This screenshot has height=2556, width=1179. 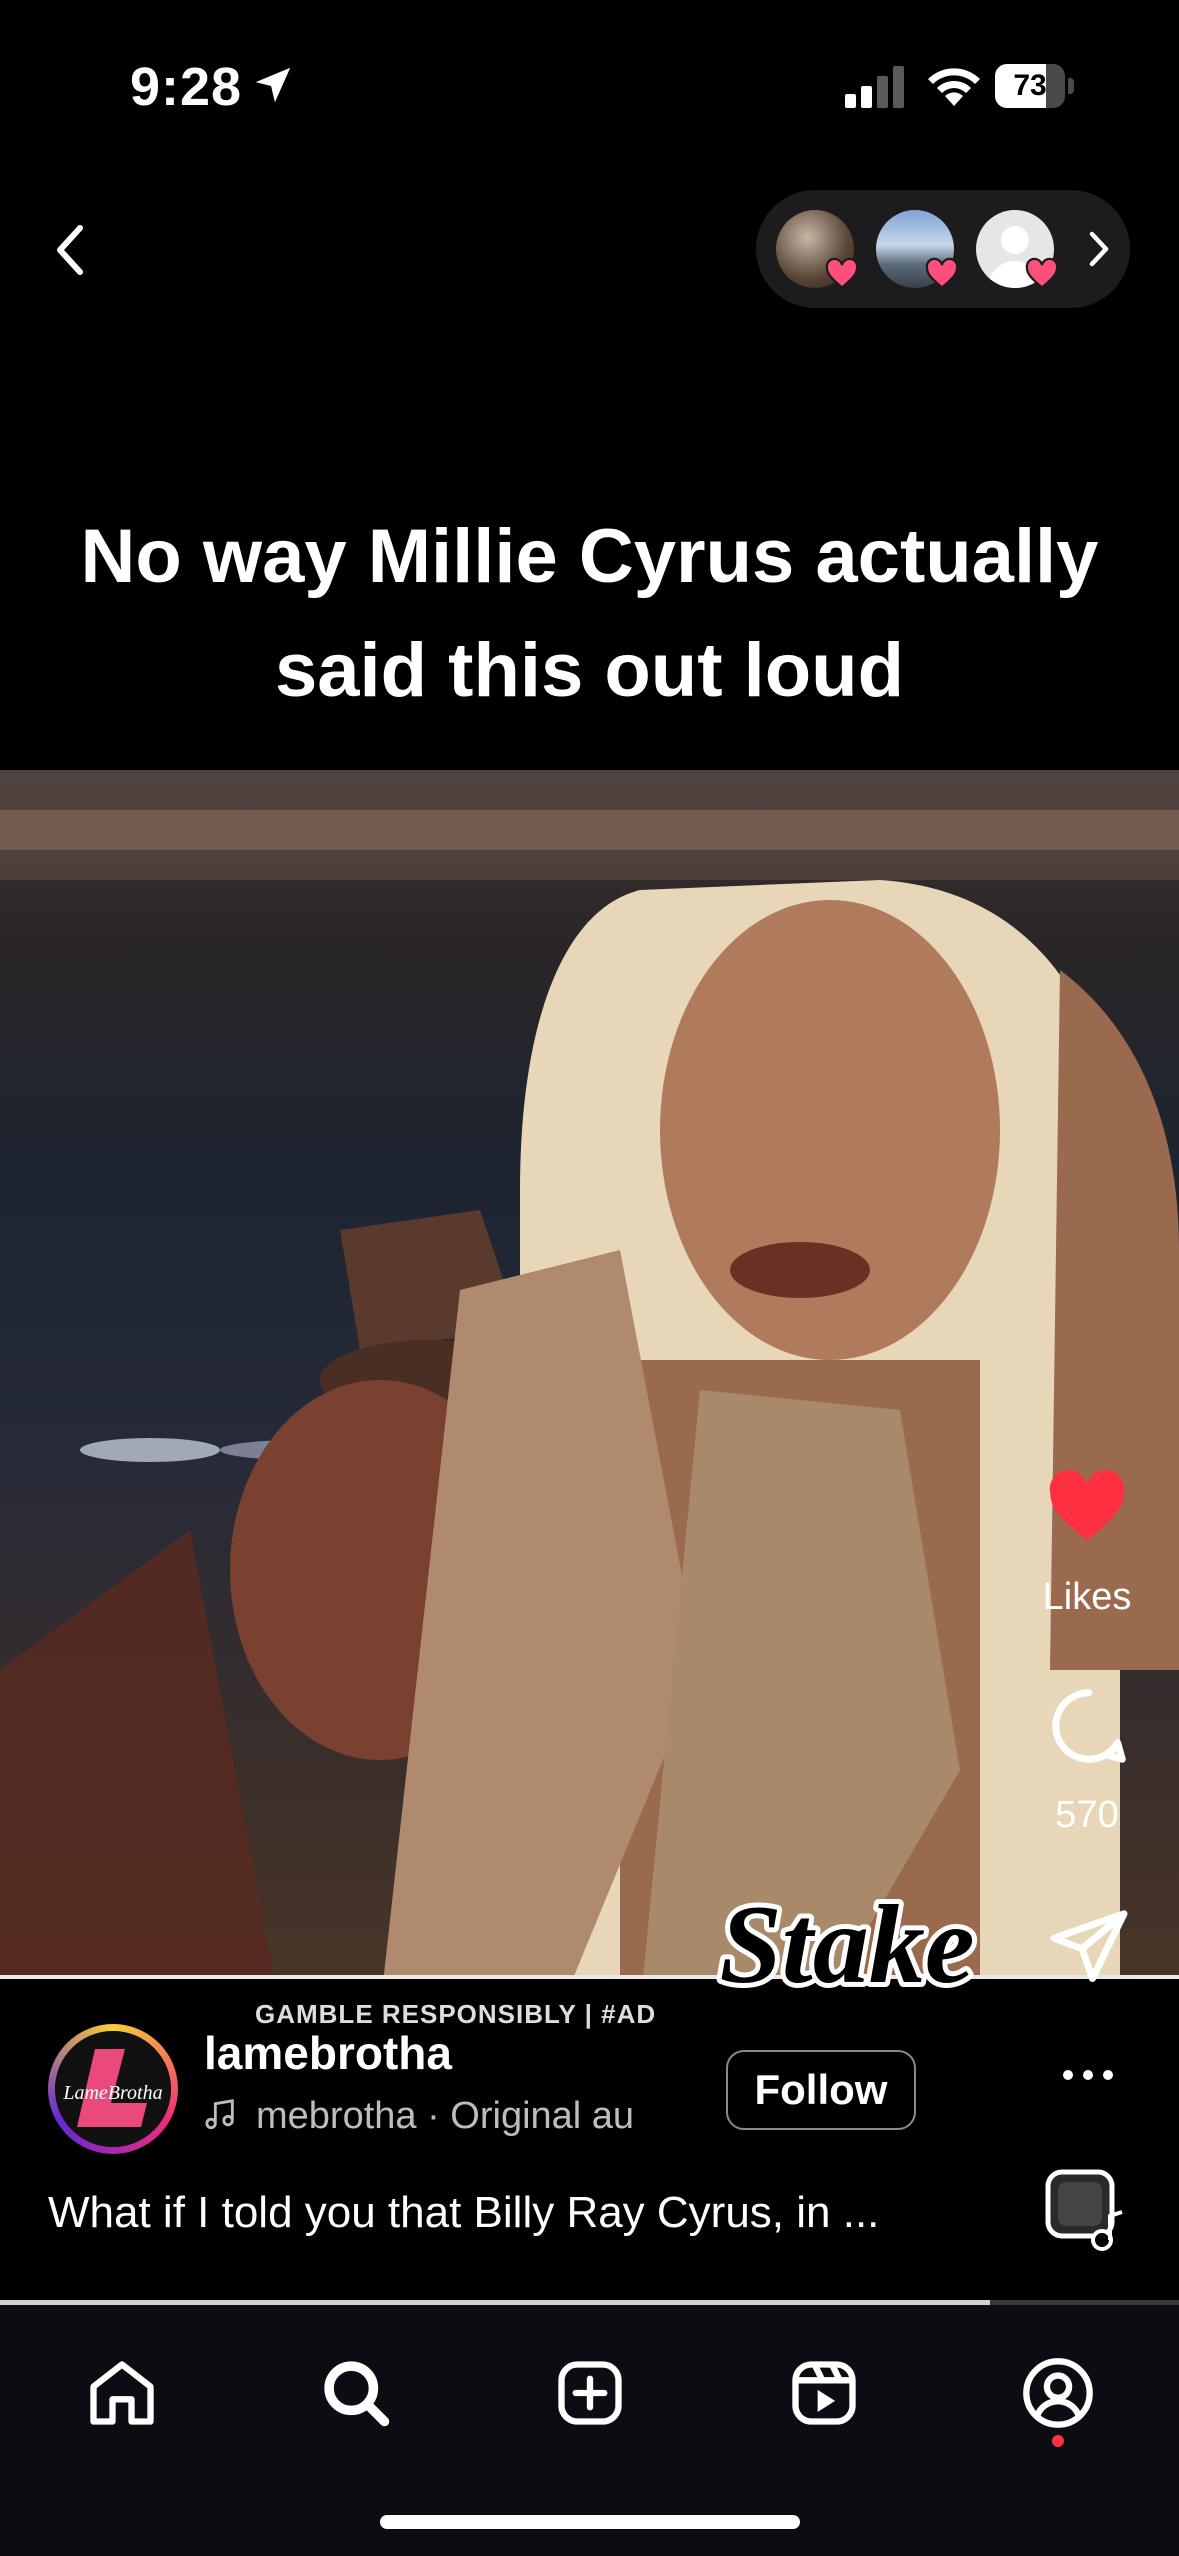 I want to click on likes-label: Likes, so click(x=1087, y=1597).